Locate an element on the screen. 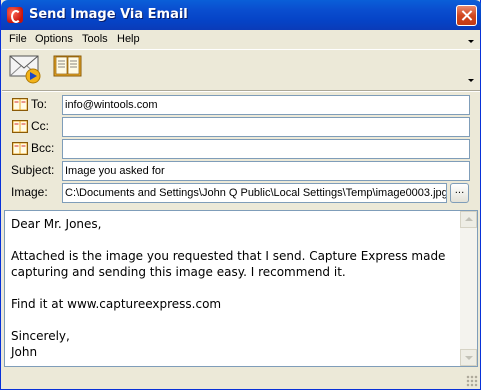 The image size is (481, 390). status-bar is located at coordinates (241, 379).